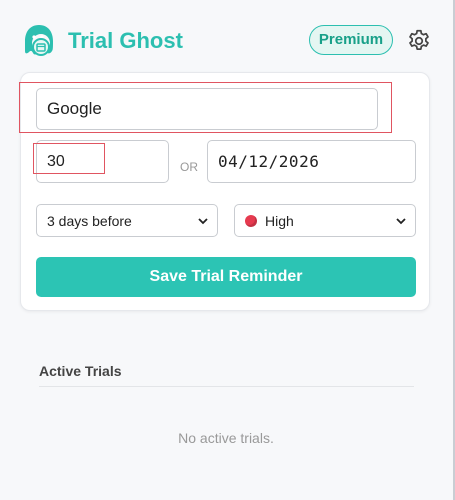  Describe the element at coordinates (325, 220) in the screenshot. I see `priority-select: High` at that location.